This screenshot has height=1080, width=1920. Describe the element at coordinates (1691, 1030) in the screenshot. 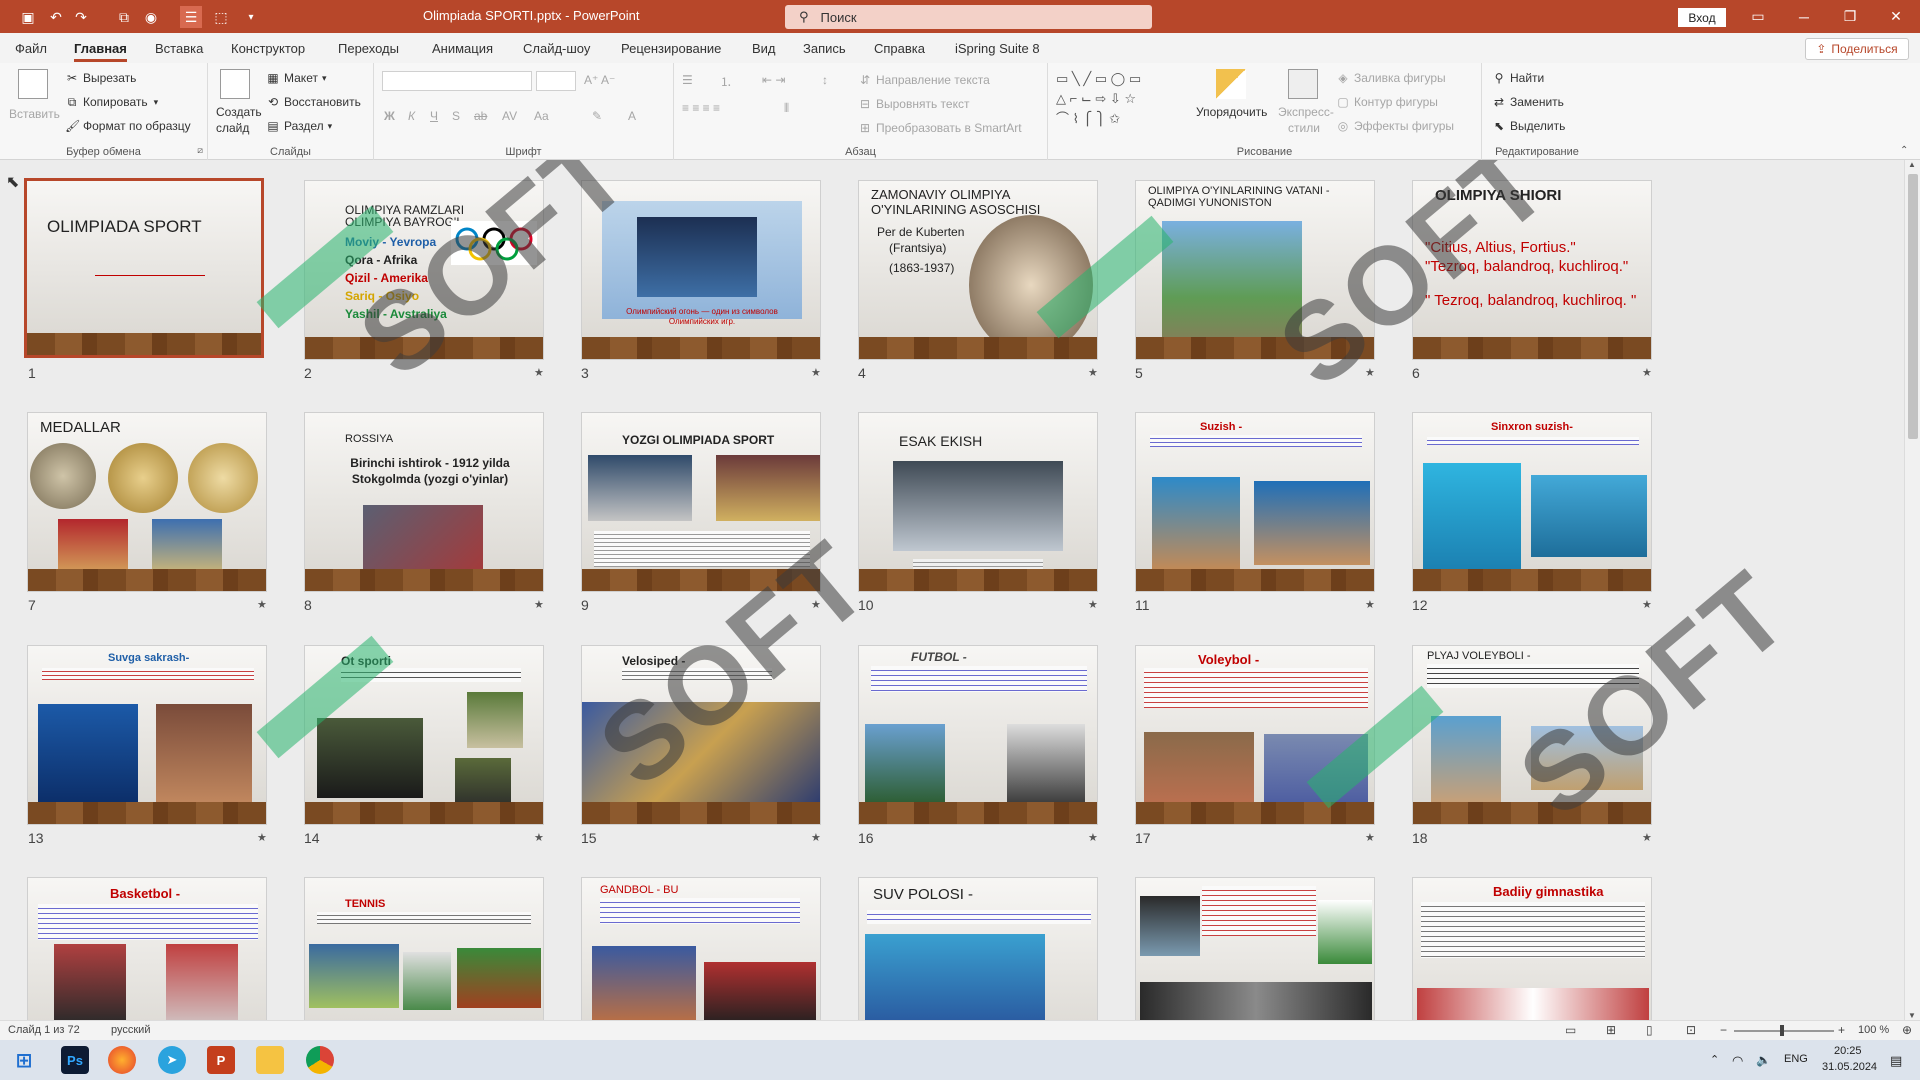

I see `slideshow-view-icon: ⊡` at that location.